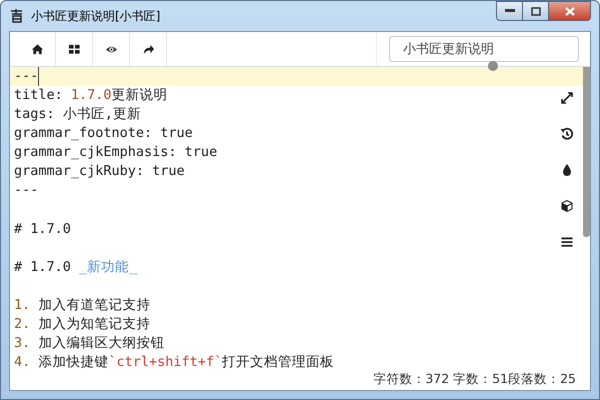  Describe the element at coordinates (111, 49) in the screenshot. I see `preview-button` at that location.